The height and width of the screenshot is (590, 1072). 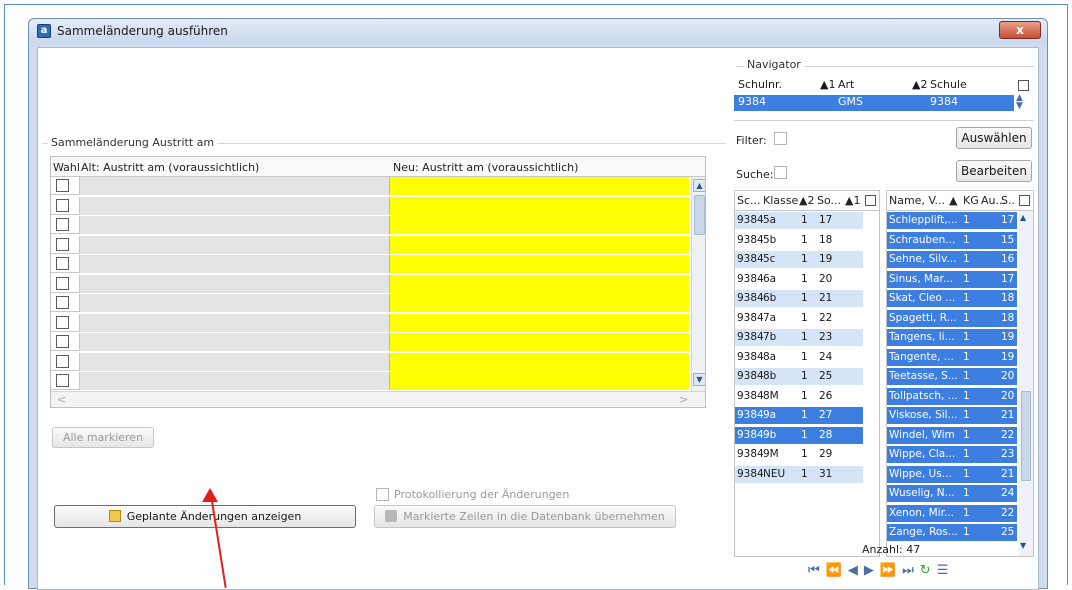 I want to click on class-row: 9384 5b 1 18, so click(x=799, y=240).